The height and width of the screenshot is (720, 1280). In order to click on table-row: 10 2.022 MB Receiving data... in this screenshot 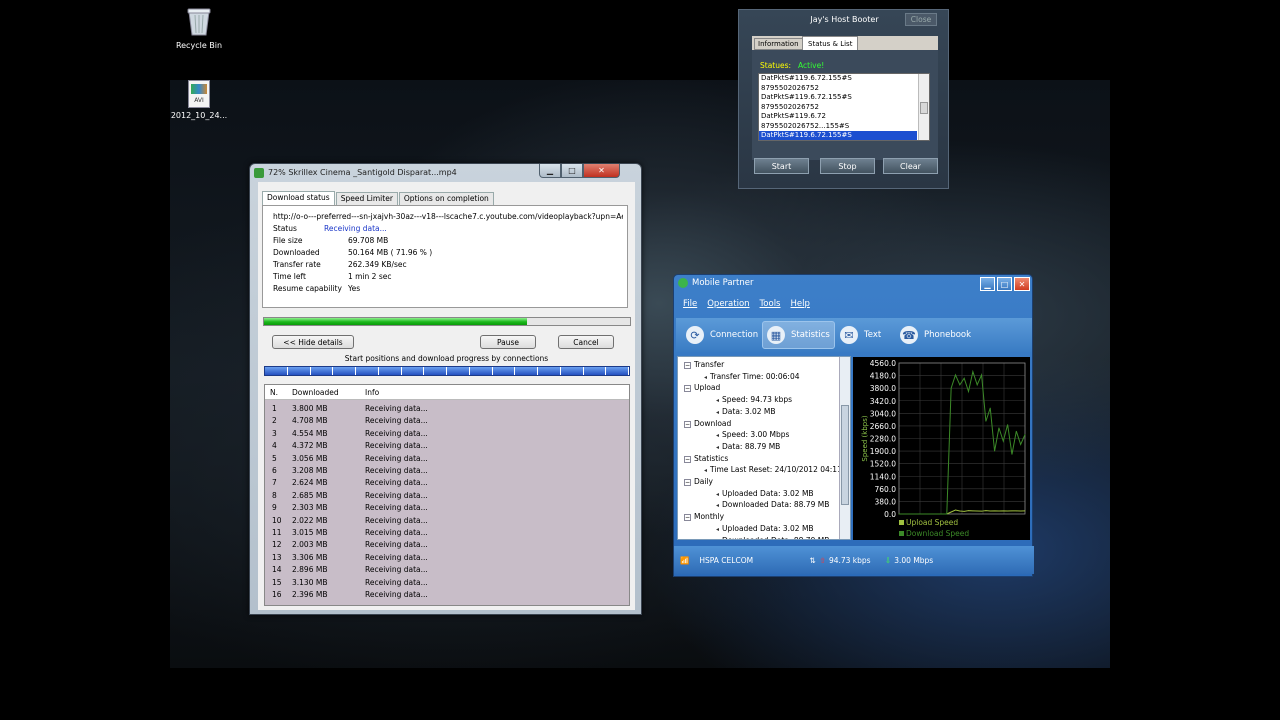, I will do `click(447, 521)`.